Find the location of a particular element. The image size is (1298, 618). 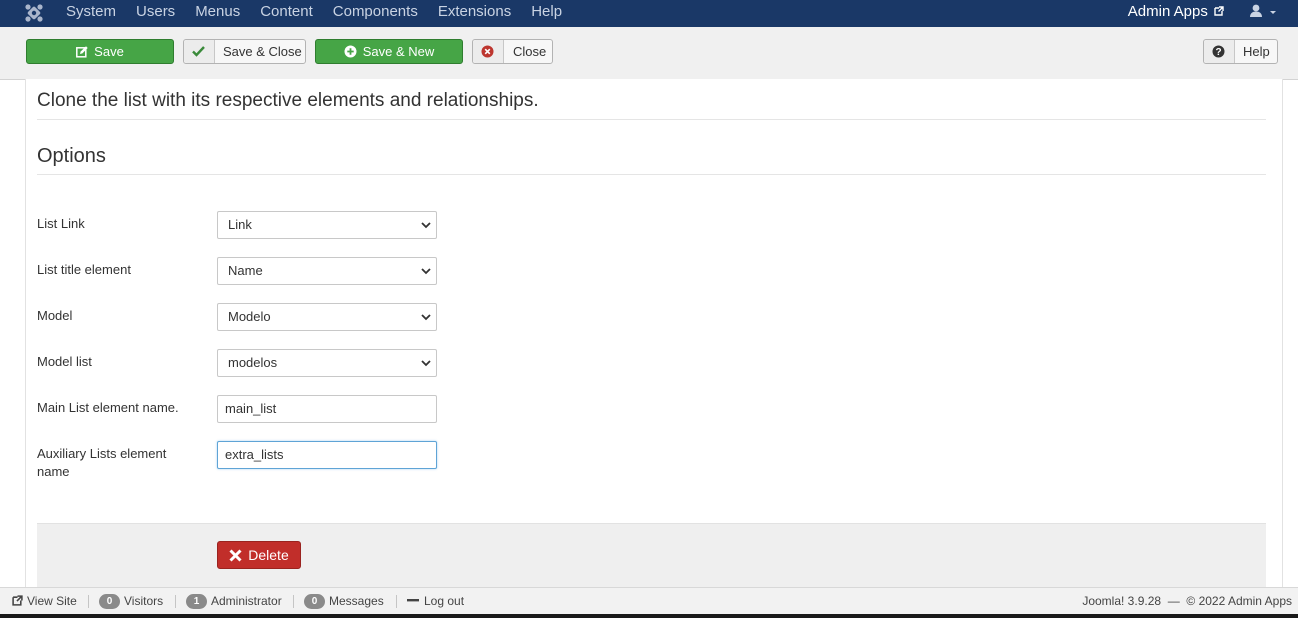

question-circle-icon: ? is located at coordinates (1218, 51).